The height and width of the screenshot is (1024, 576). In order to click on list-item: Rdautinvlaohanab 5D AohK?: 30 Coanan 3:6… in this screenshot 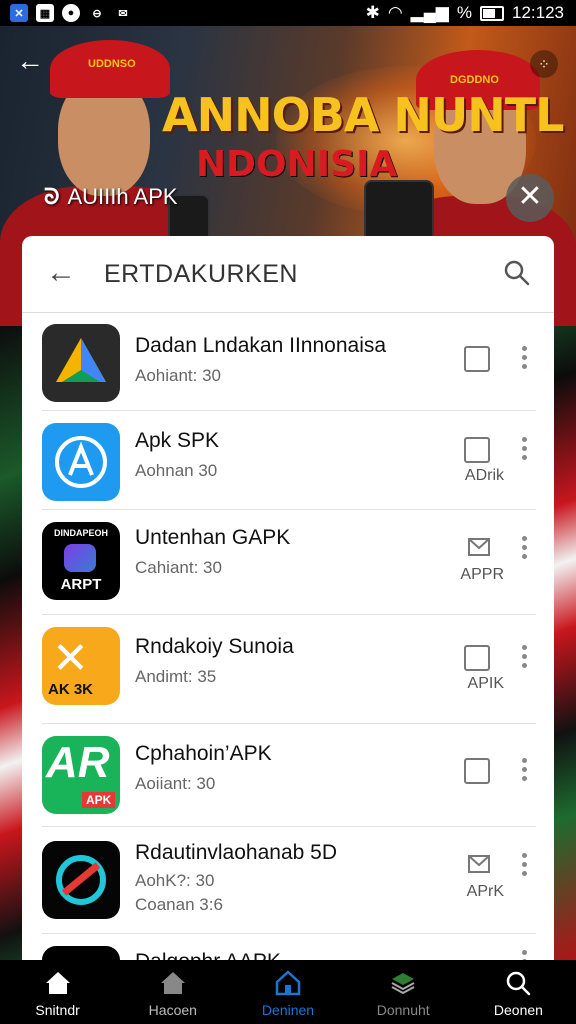, I will do `click(289, 880)`.